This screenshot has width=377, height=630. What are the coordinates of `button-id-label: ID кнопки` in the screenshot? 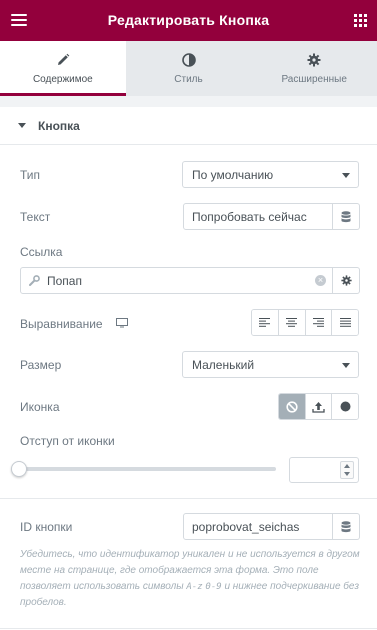 It's located at (46, 527).